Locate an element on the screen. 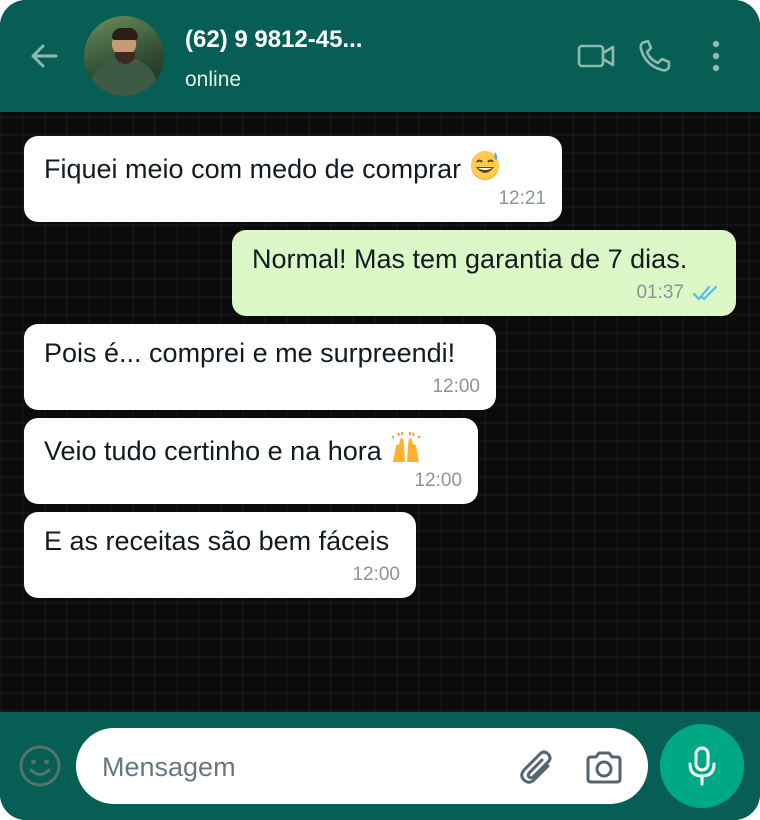  chat-header: (62) 9 9812-45... online is located at coordinates (380, 56).